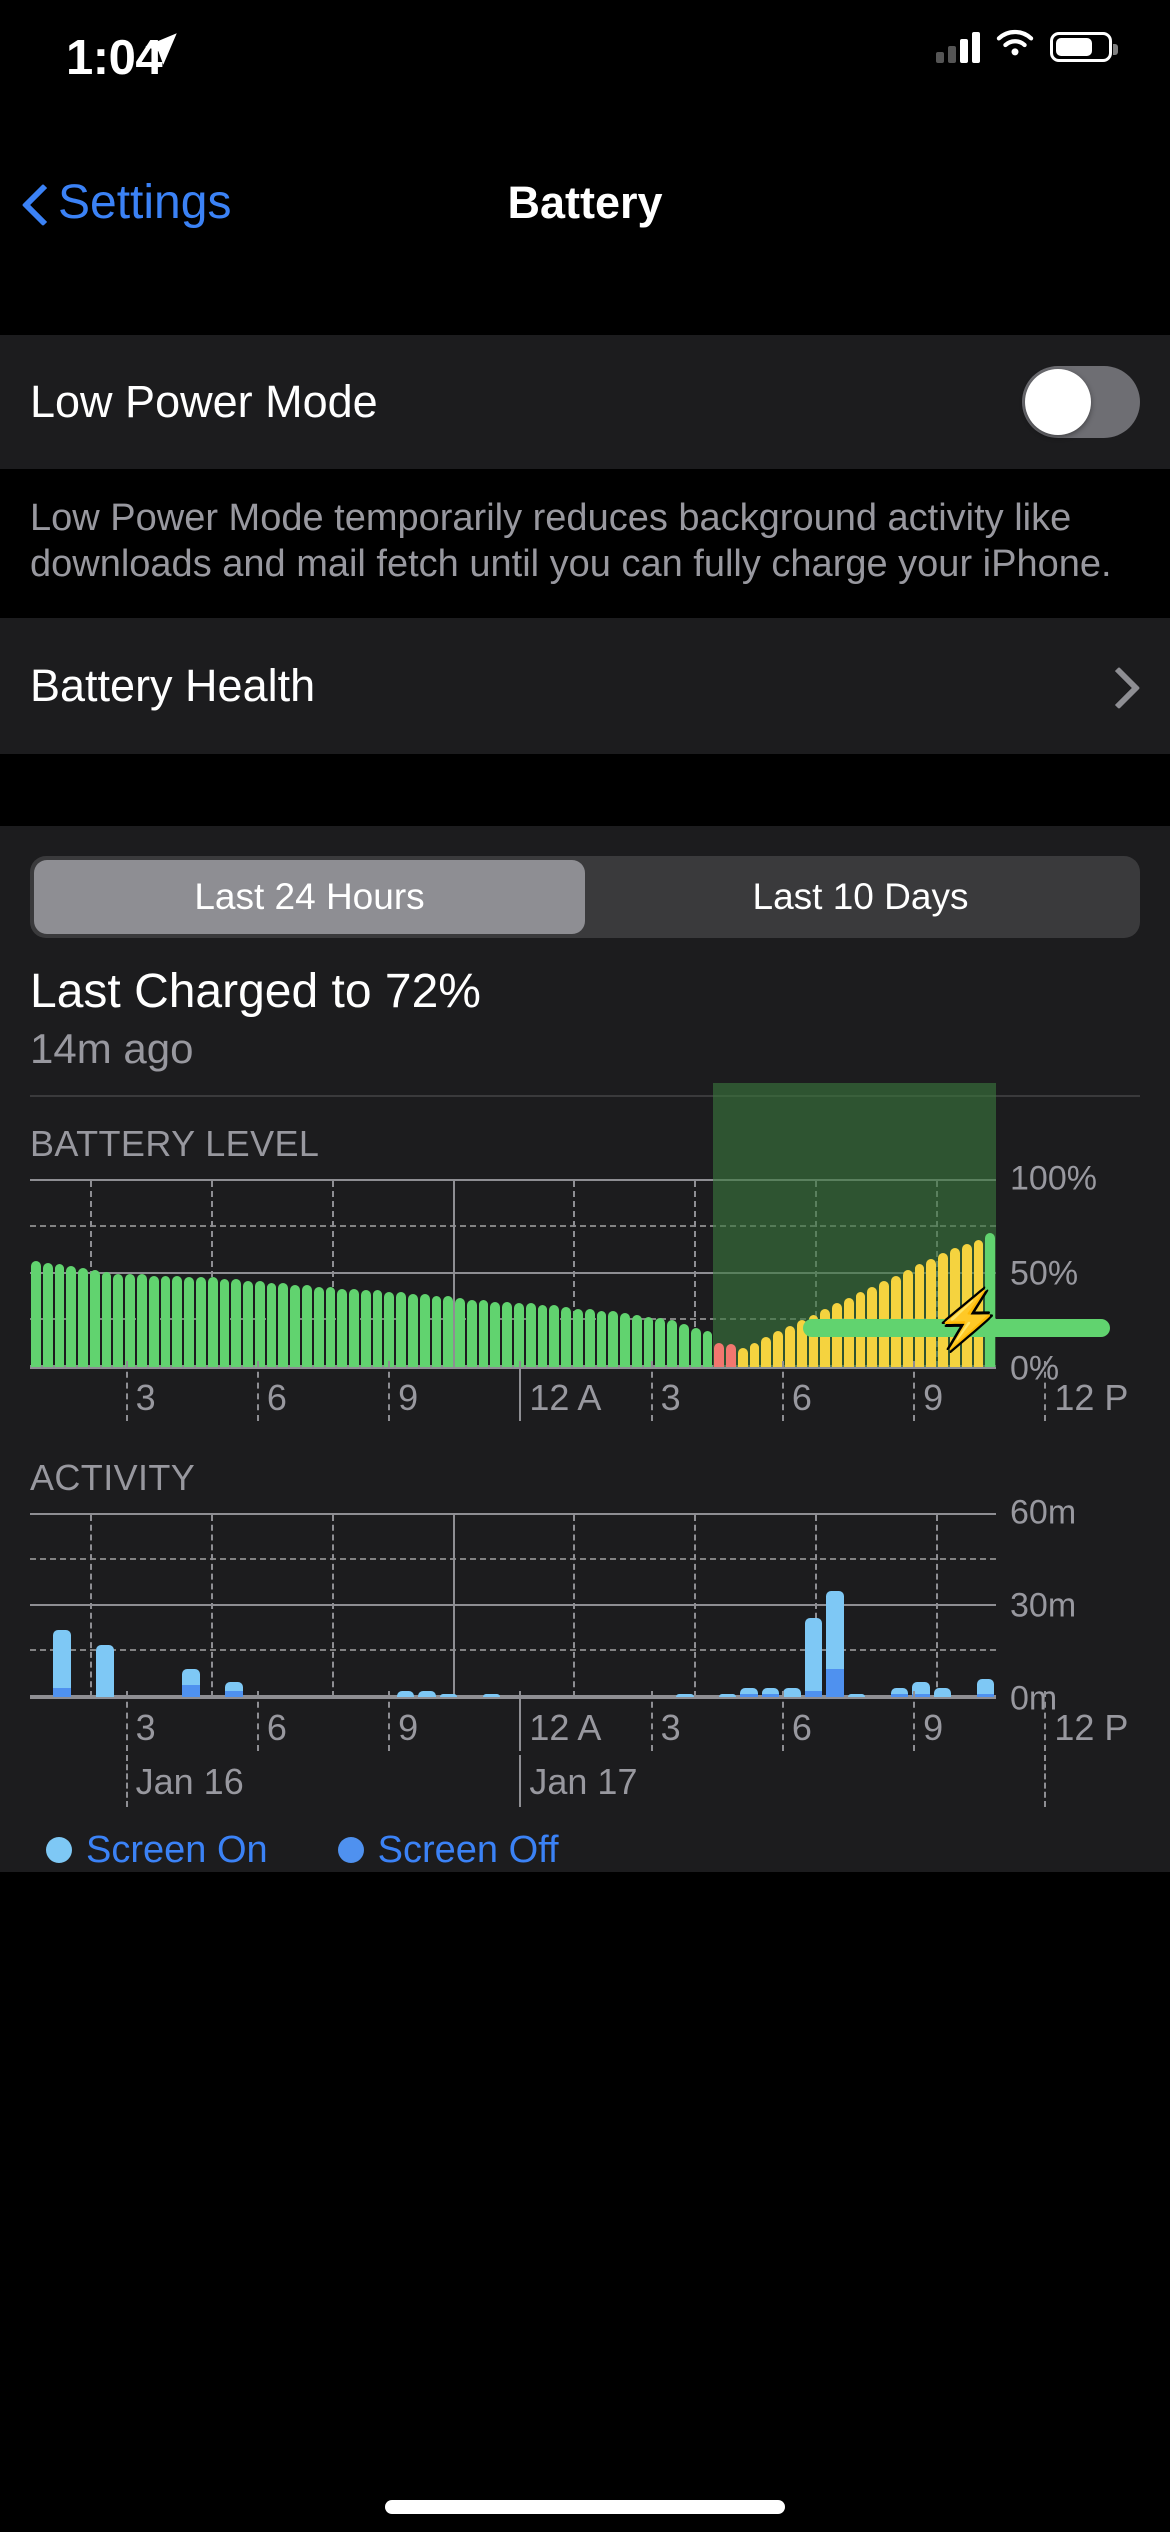 Image resolution: width=1170 pixels, height=2532 pixels. I want to click on y-tick-label: 50%, so click(1044, 1273).